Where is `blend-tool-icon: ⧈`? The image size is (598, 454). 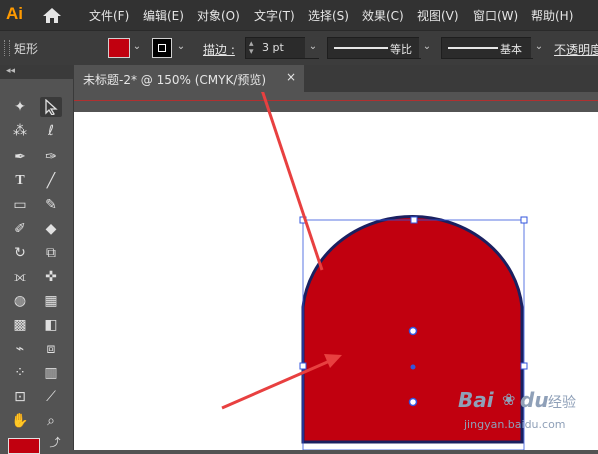 blend-tool-icon: ⧈ is located at coordinates (51, 349).